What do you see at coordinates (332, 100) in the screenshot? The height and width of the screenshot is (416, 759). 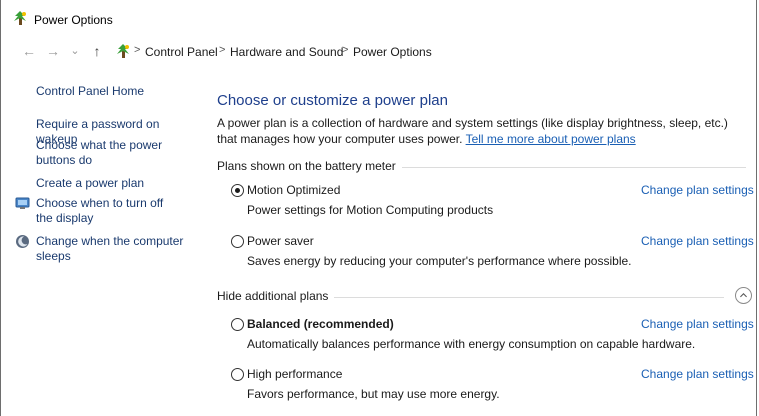 I see `page-title: Choose or customize a power plan` at bounding box center [332, 100].